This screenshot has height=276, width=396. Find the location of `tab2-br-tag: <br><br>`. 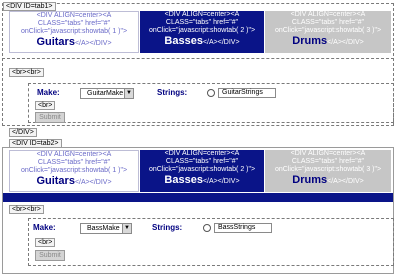

tab2-br-tag: <br><br> is located at coordinates (26, 209).